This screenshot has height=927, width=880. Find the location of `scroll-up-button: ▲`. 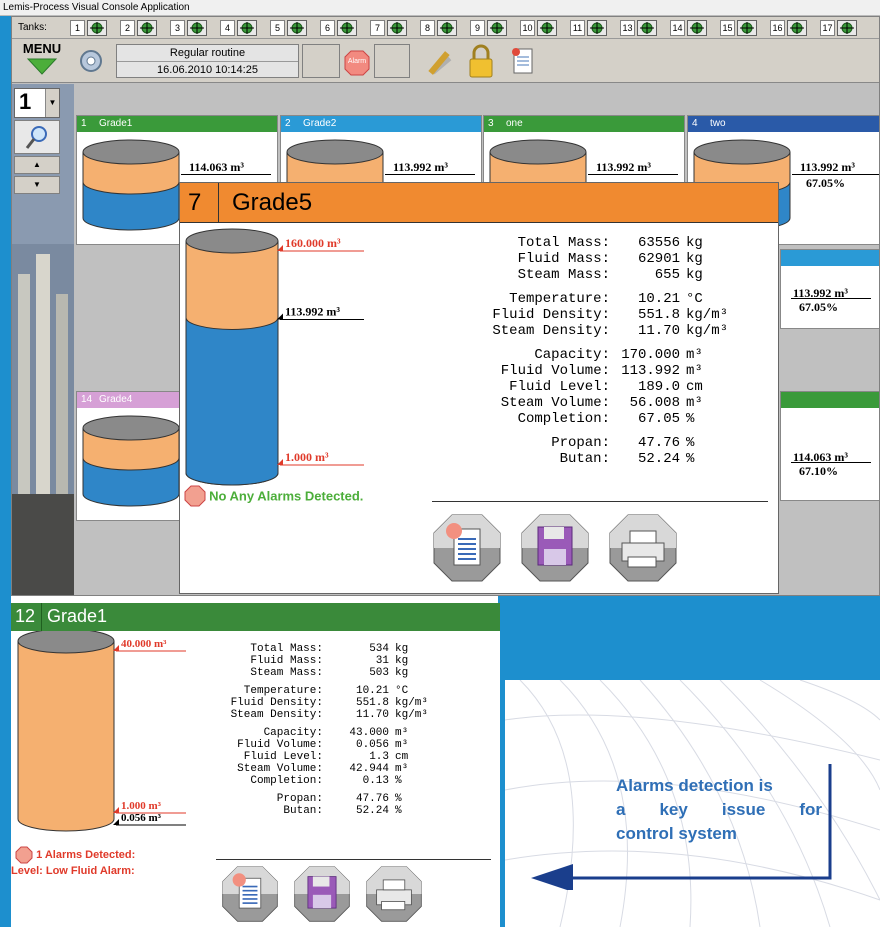

scroll-up-button: ▲ is located at coordinates (37, 165).